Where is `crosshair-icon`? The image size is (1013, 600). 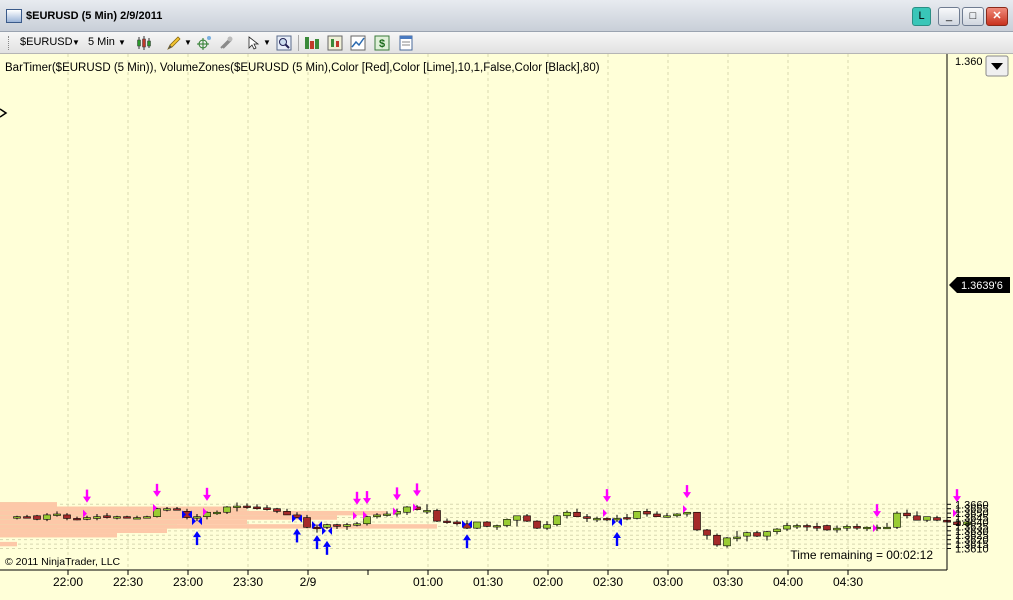 crosshair-icon is located at coordinates (204, 43).